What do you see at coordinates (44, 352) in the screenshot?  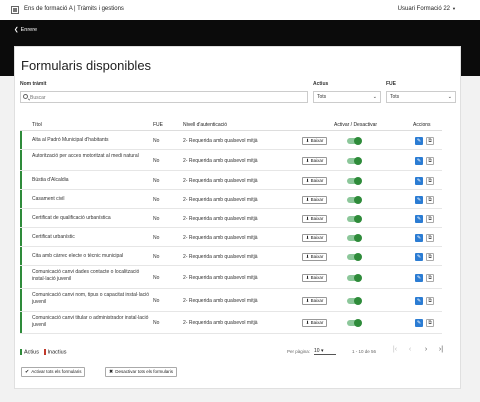 I see `inactive-marker` at bounding box center [44, 352].